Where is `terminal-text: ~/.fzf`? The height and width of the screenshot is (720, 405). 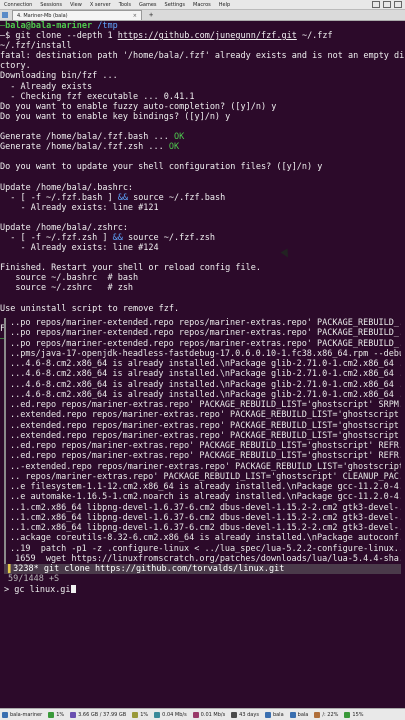
terminal-text: ~/.fzf is located at coordinates (314, 36).